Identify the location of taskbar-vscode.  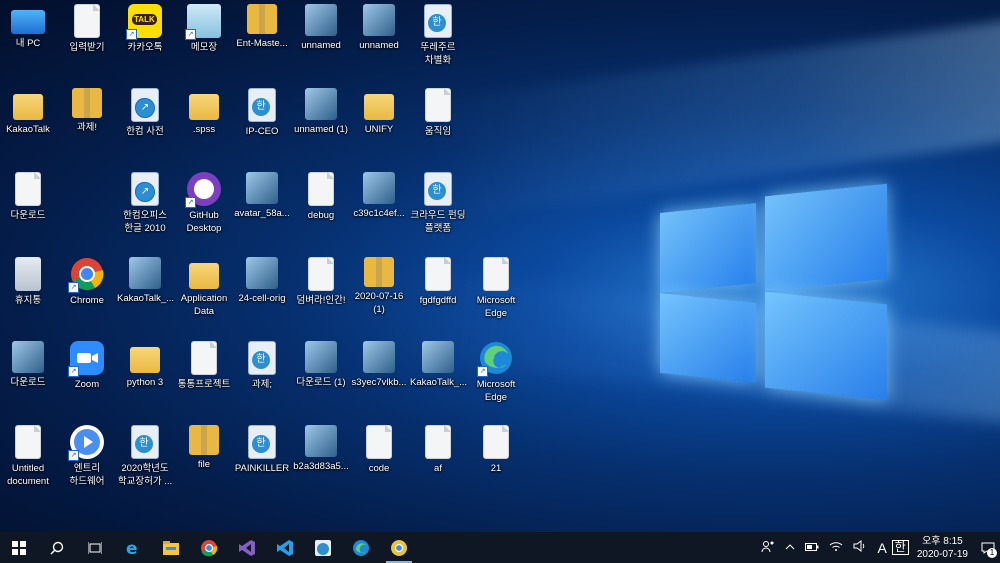
(285, 547).